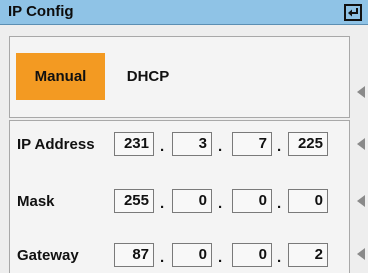  What do you see at coordinates (134, 144) in the screenshot?
I see `ip-octet-1: 231` at bounding box center [134, 144].